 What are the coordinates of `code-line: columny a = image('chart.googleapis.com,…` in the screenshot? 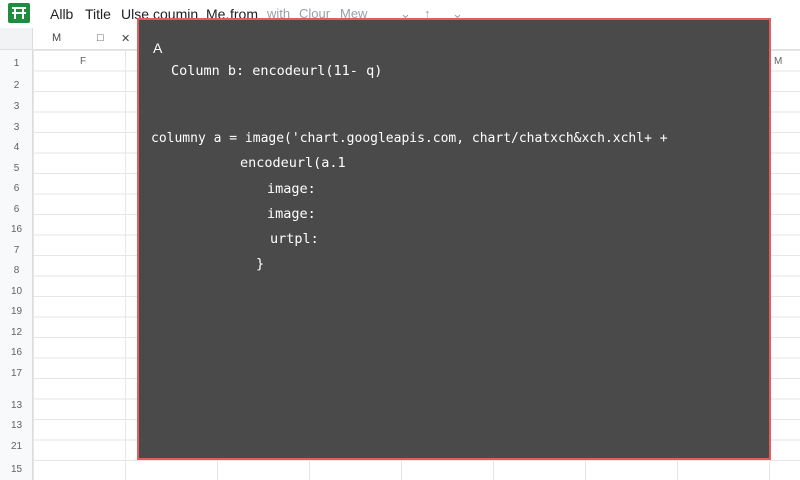 It's located at (409, 138).